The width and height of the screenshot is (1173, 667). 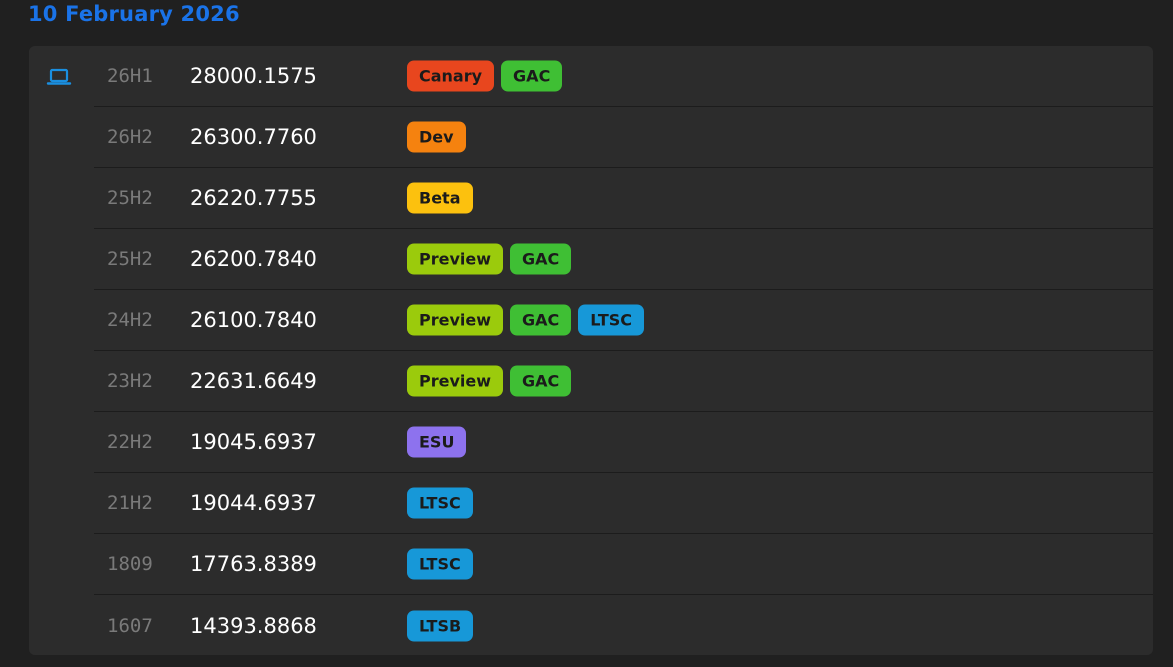 I want to click on laptop-icon, so click(x=59, y=76).